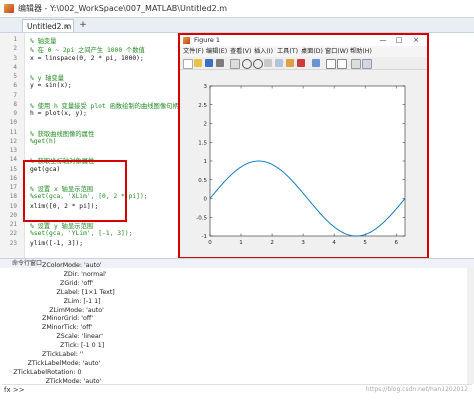 The width and height of the screenshot is (474, 404). Describe the element at coordinates (210, 243) in the screenshot. I see `x-tick-label: 0` at that location.